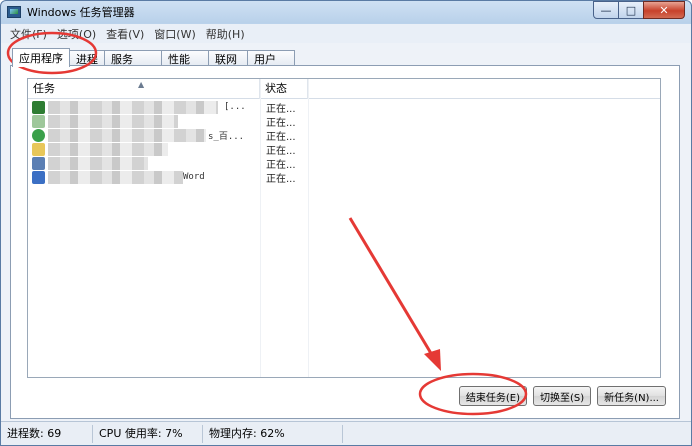 Image resolution: width=692 pixels, height=446 pixels. I want to click on folder-icon, so click(38, 149).